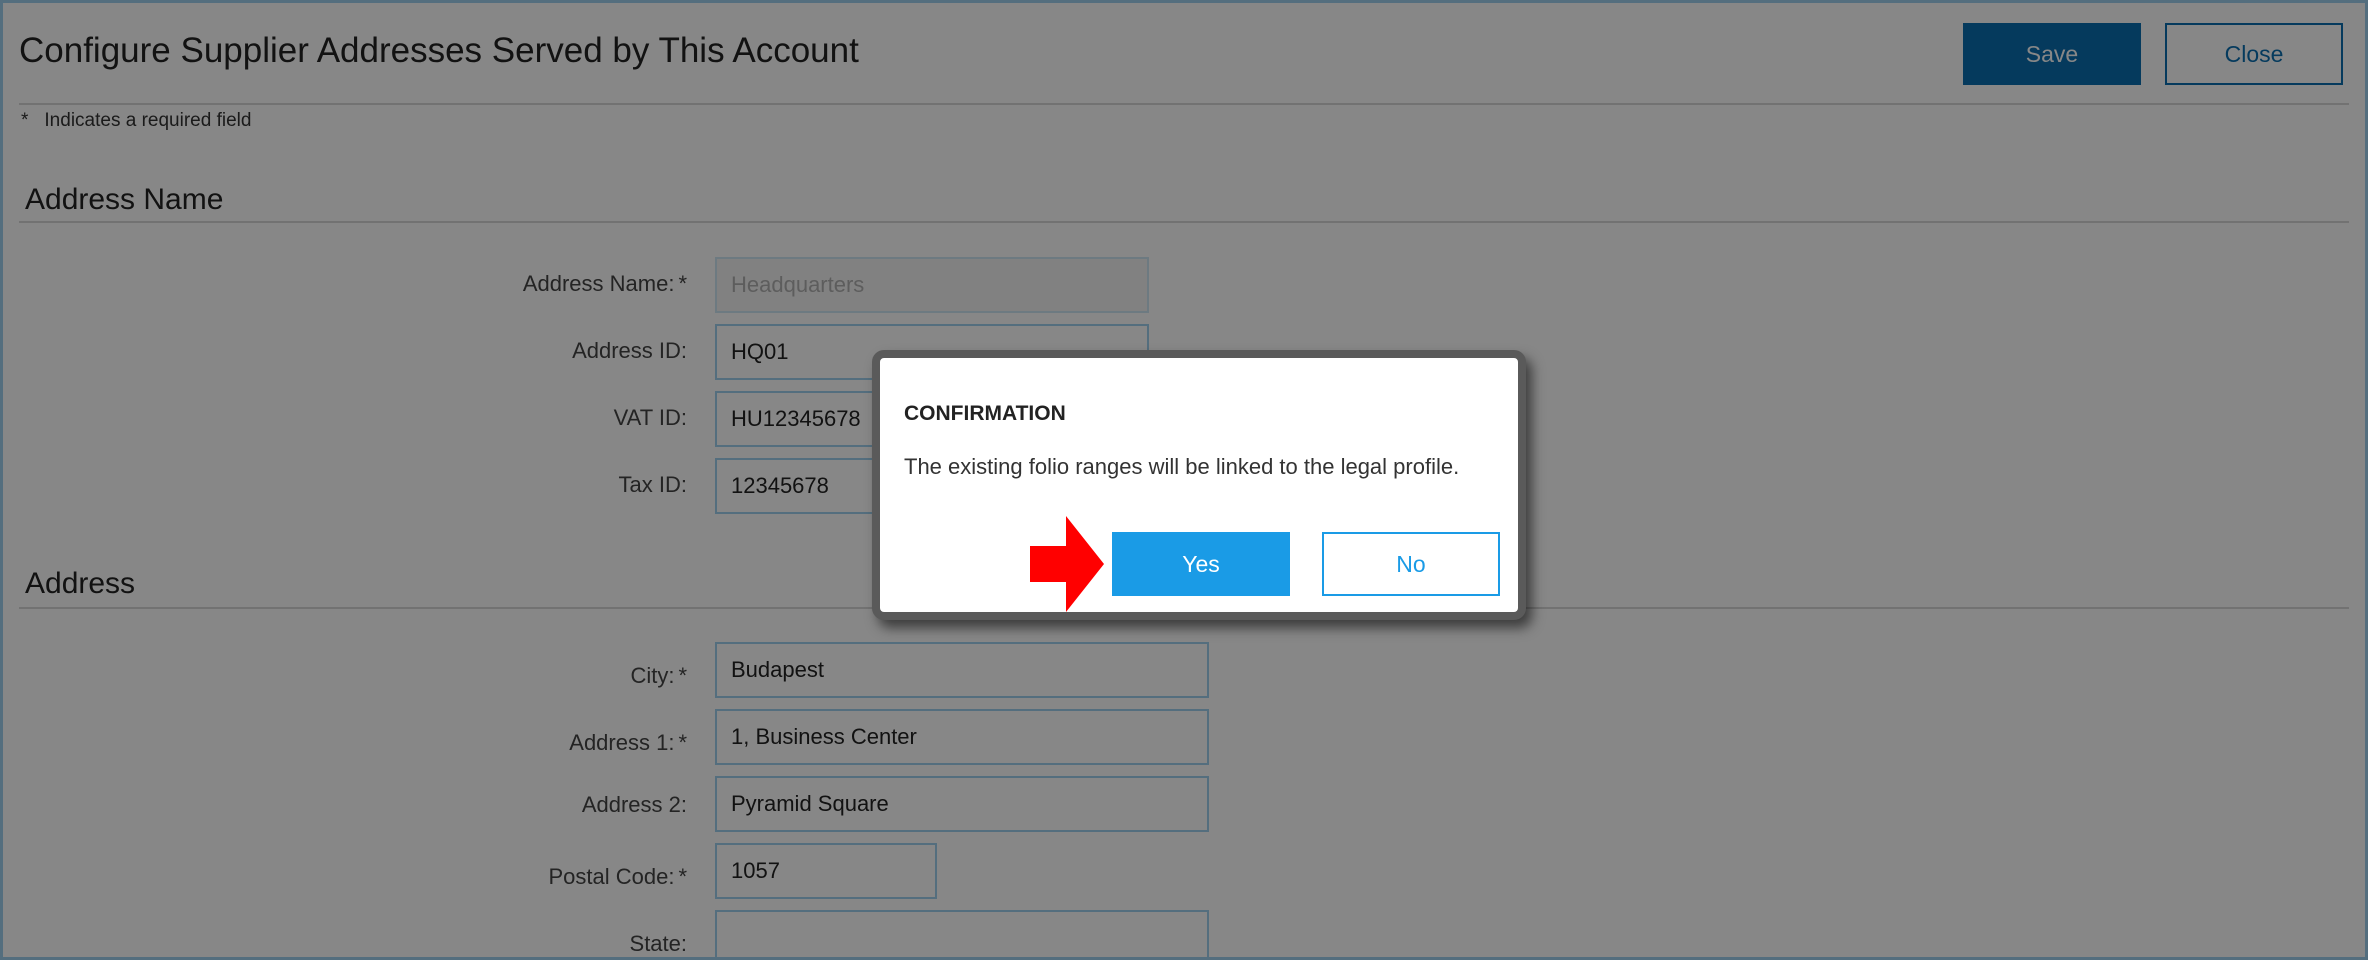 This screenshot has width=2368, height=960. Describe the element at coordinates (1411, 564) in the screenshot. I see `no-button: No` at that location.